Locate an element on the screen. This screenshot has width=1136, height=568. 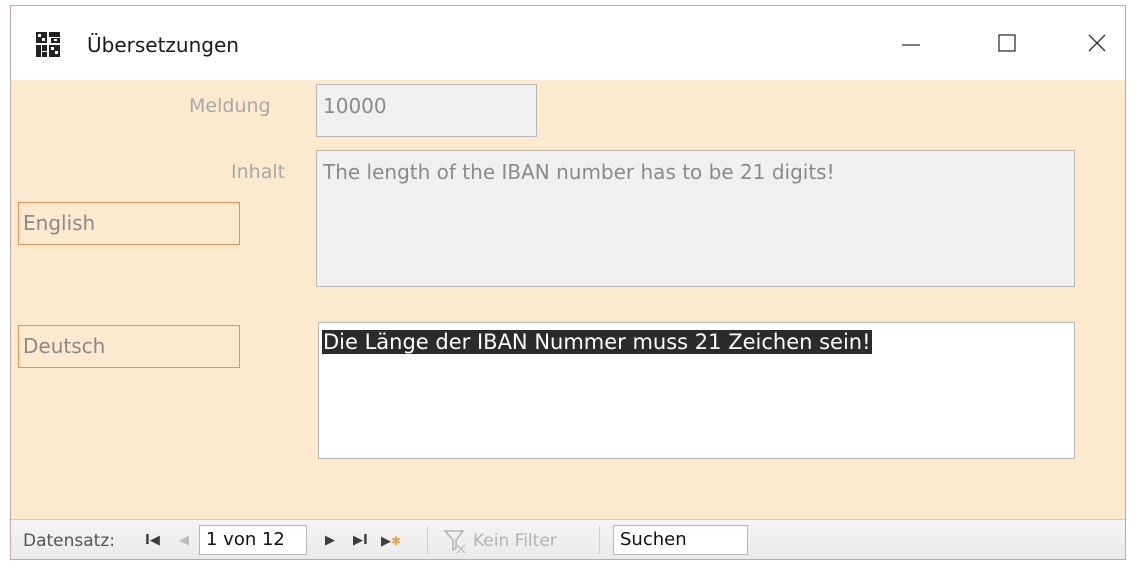
close-button is located at coordinates (1096, 43).